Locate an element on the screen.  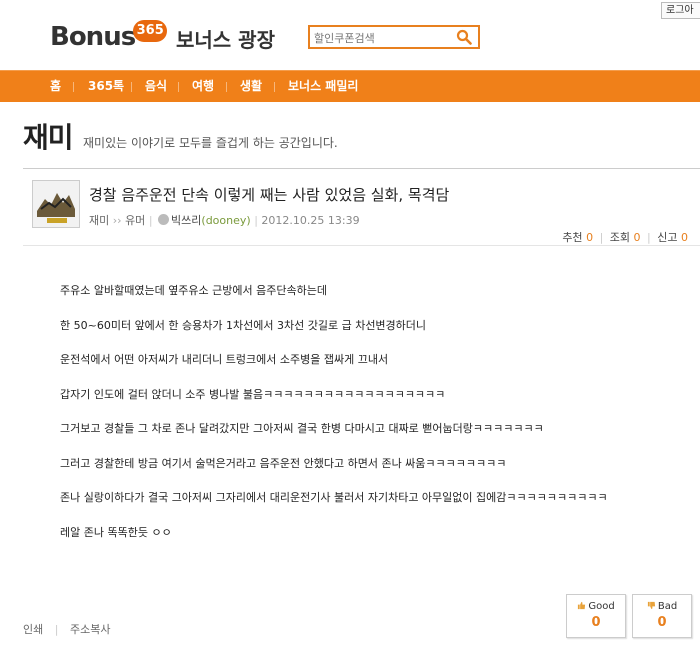
breadcrumb-category: 재미 is located at coordinates (99, 220).